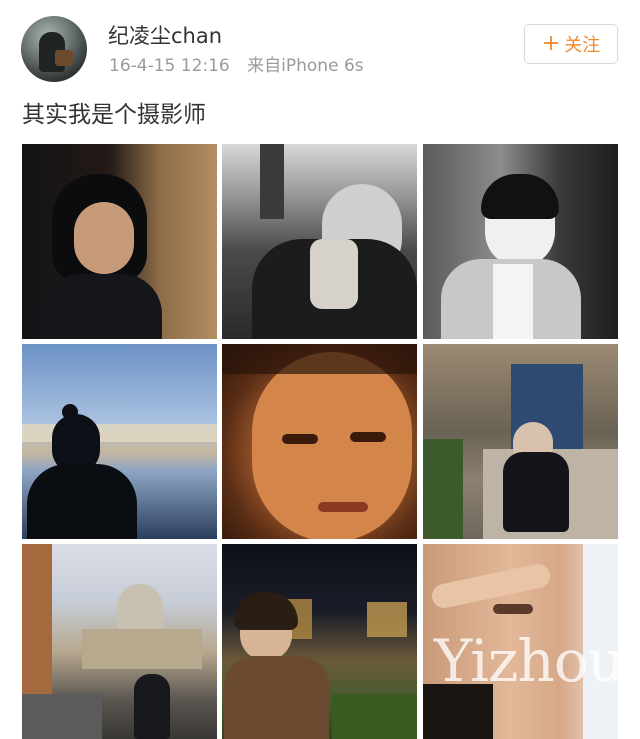 Image resolution: width=640 pixels, height=739 pixels. I want to click on watermark-text: Yizhou, so click(529, 661).